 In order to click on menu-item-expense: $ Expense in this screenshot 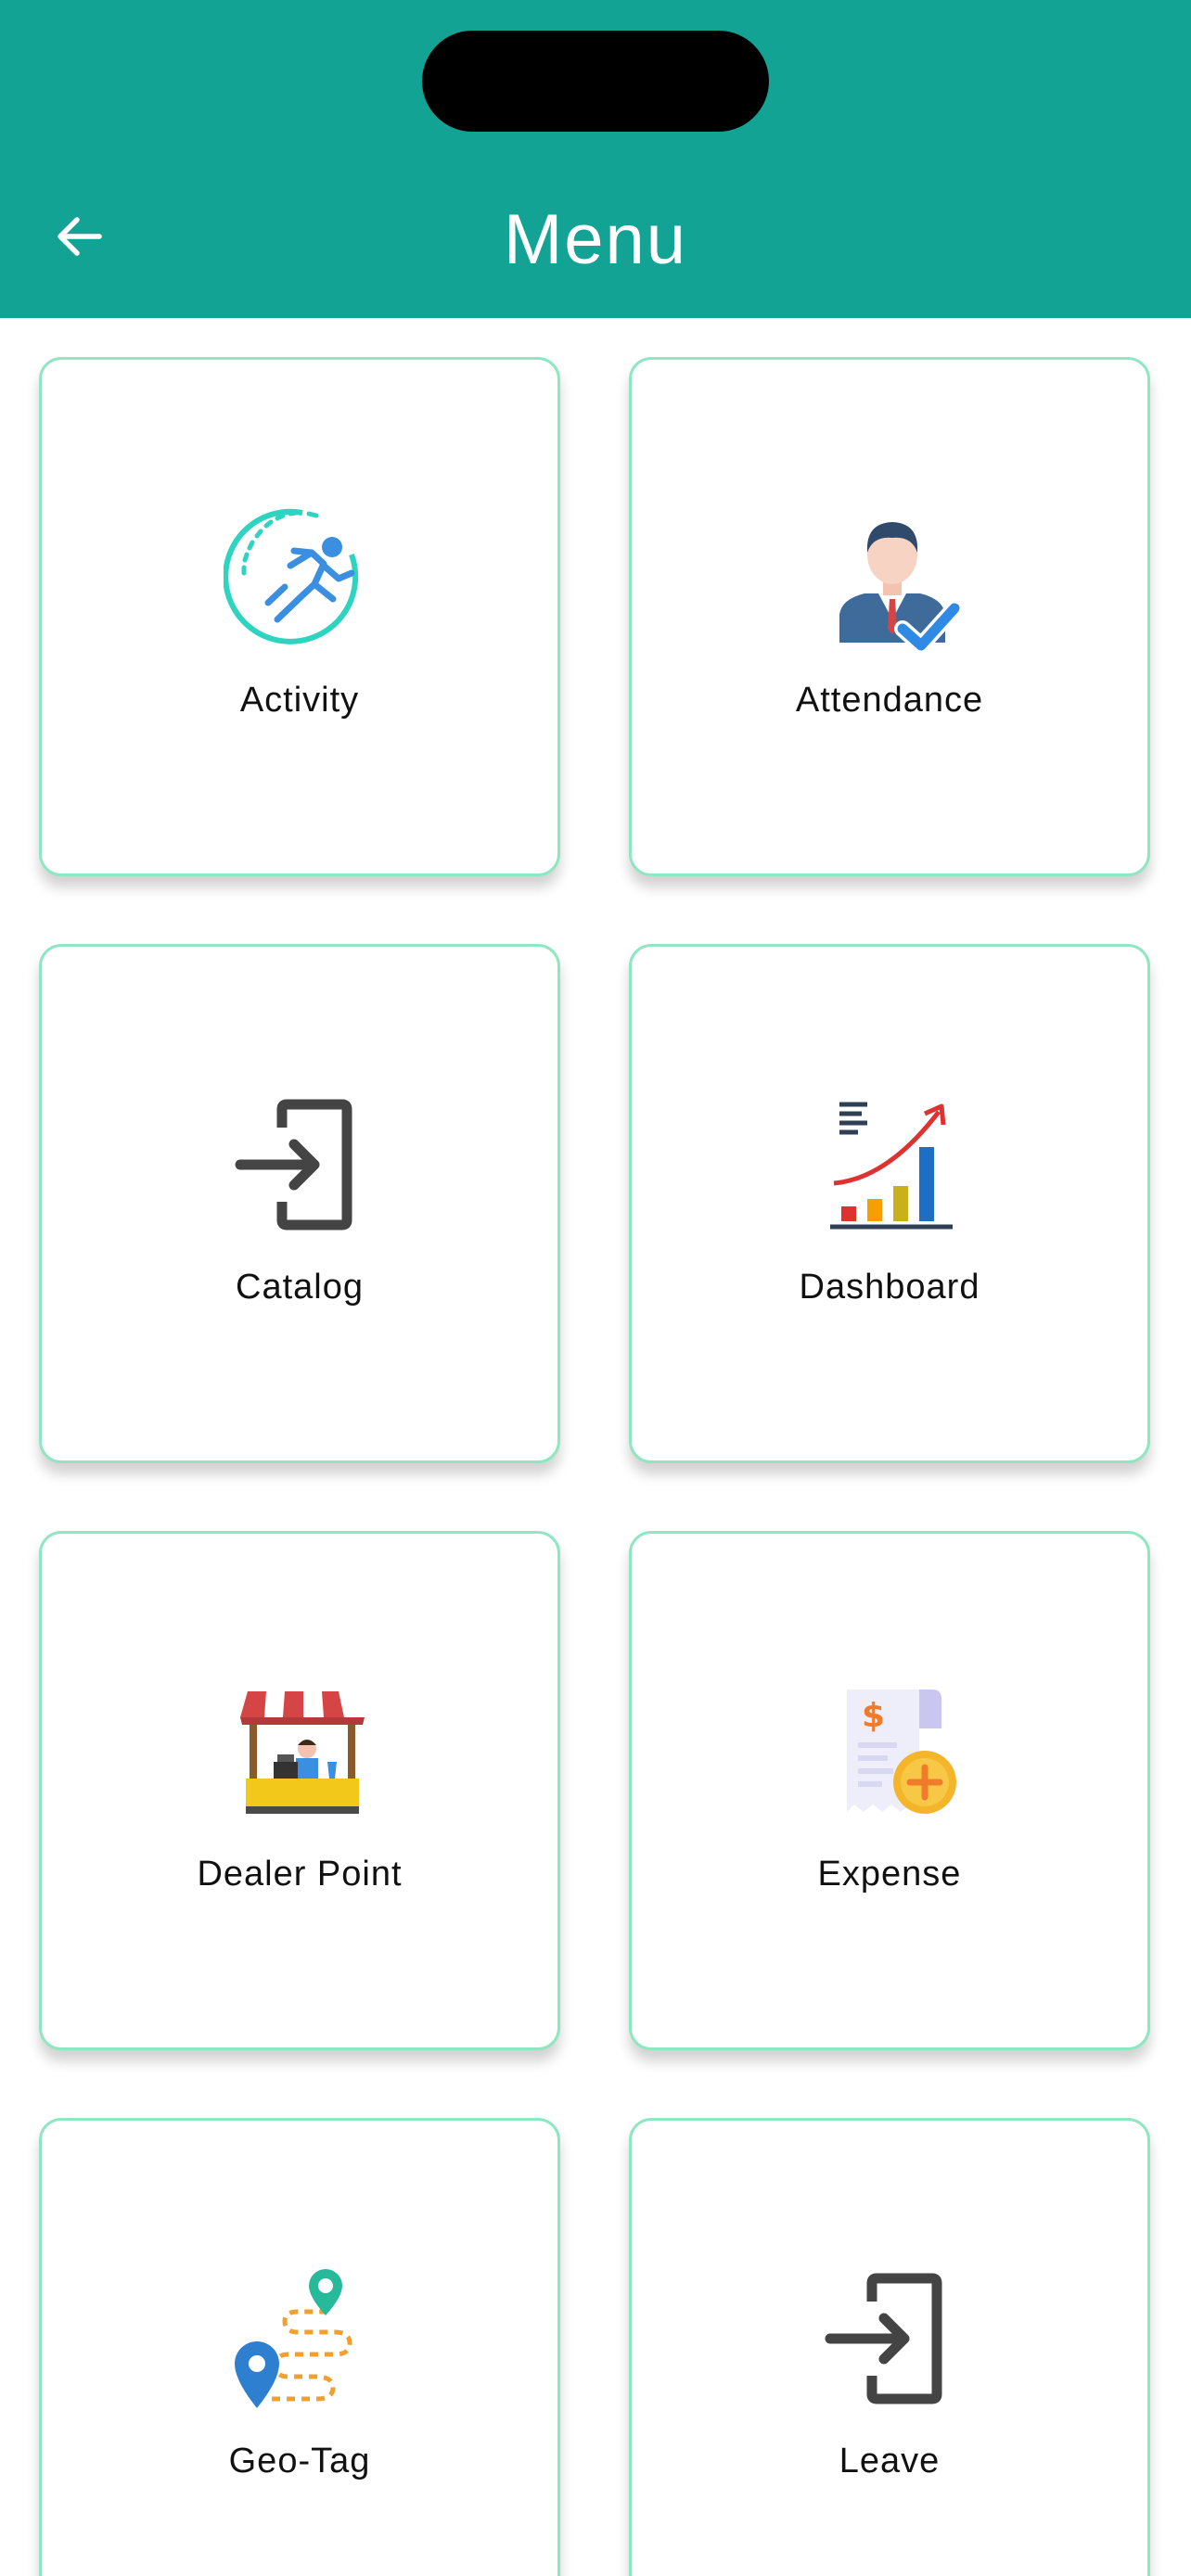, I will do `click(889, 1791)`.